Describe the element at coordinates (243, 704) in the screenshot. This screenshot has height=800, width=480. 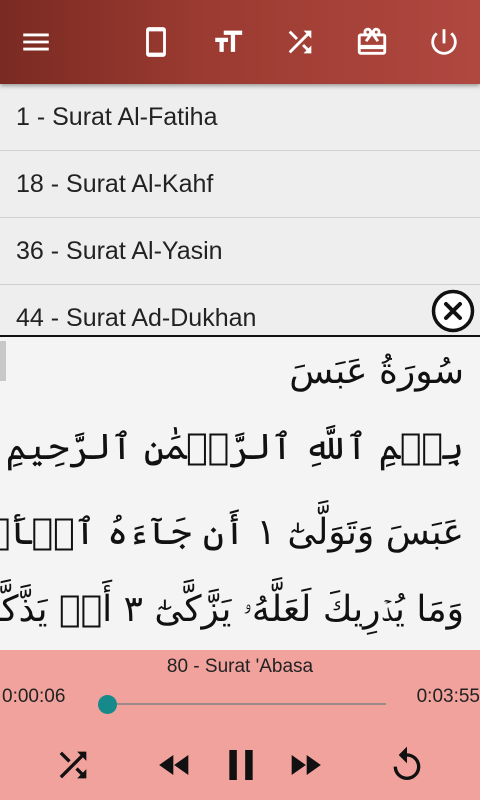
I see `seek-track` at that location.